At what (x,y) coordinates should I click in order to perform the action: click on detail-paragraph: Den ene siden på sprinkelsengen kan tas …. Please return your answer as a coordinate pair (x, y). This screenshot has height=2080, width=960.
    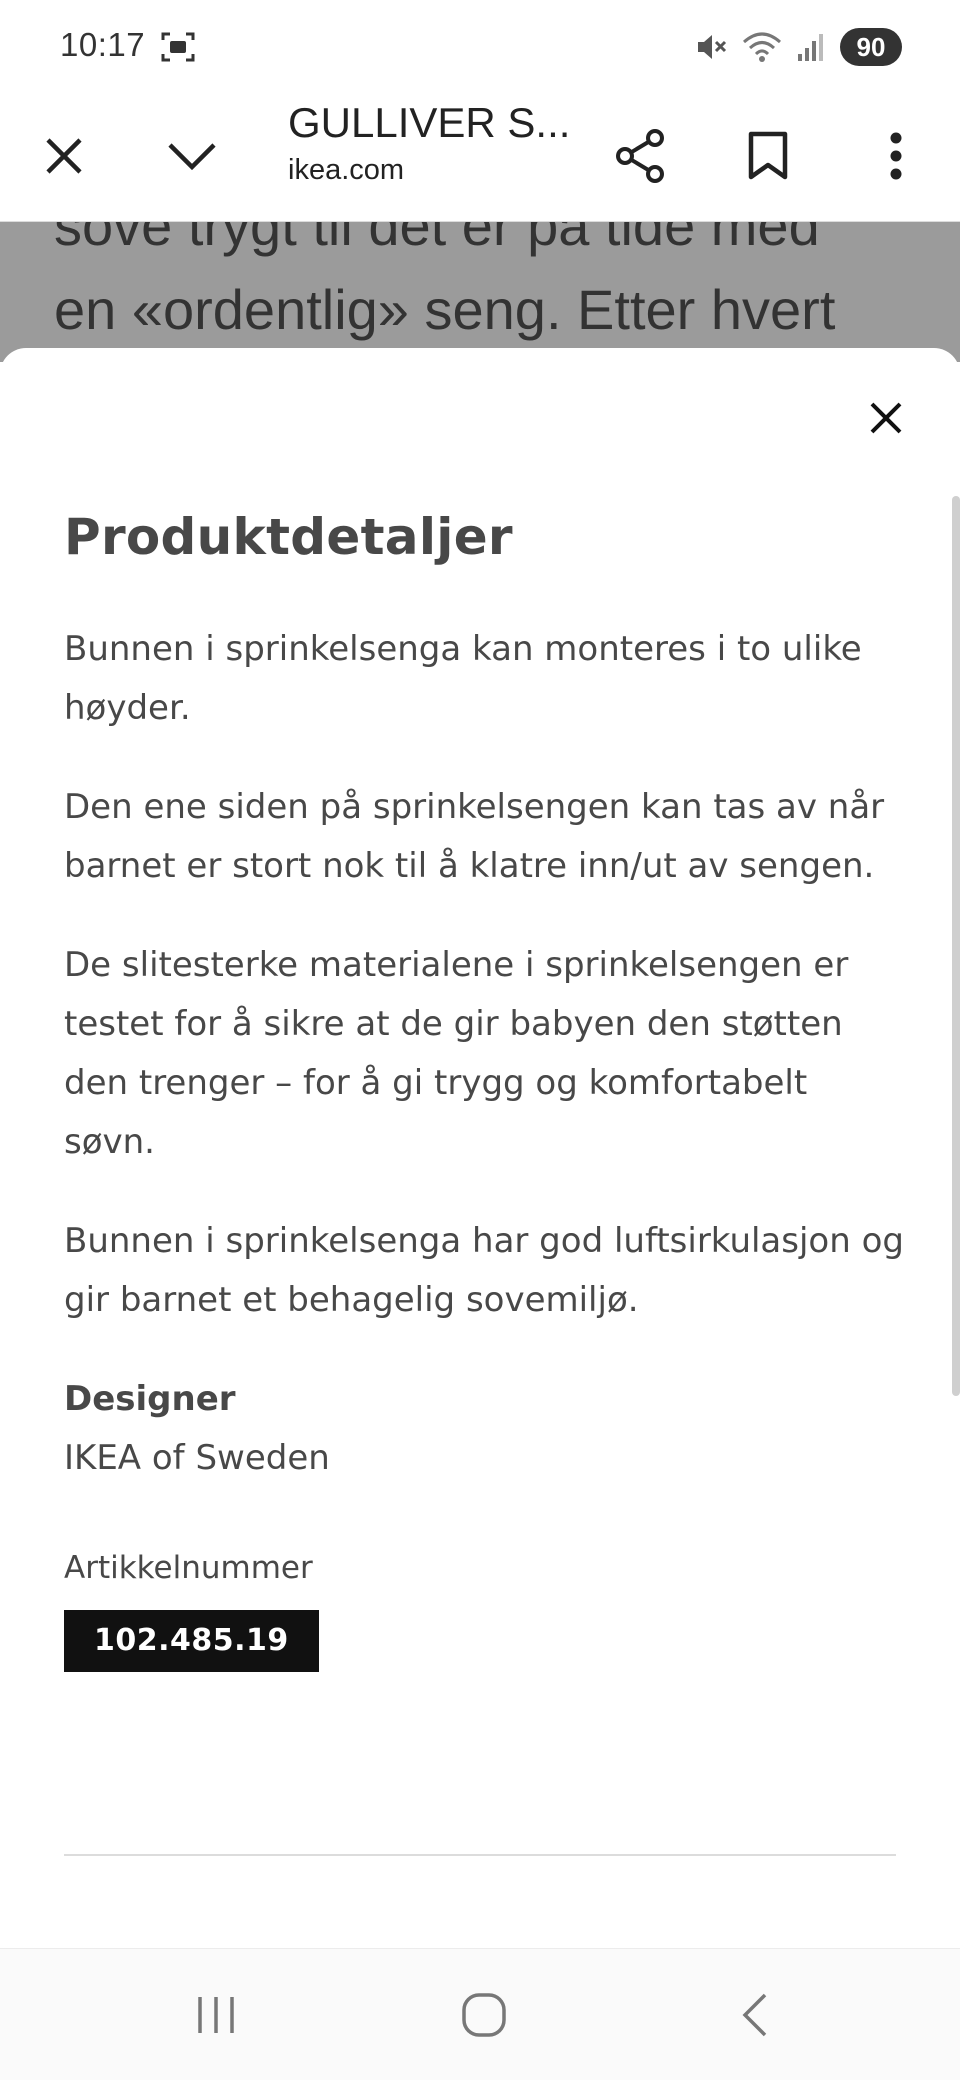
    Looking at the image, I should click on (474, 836).